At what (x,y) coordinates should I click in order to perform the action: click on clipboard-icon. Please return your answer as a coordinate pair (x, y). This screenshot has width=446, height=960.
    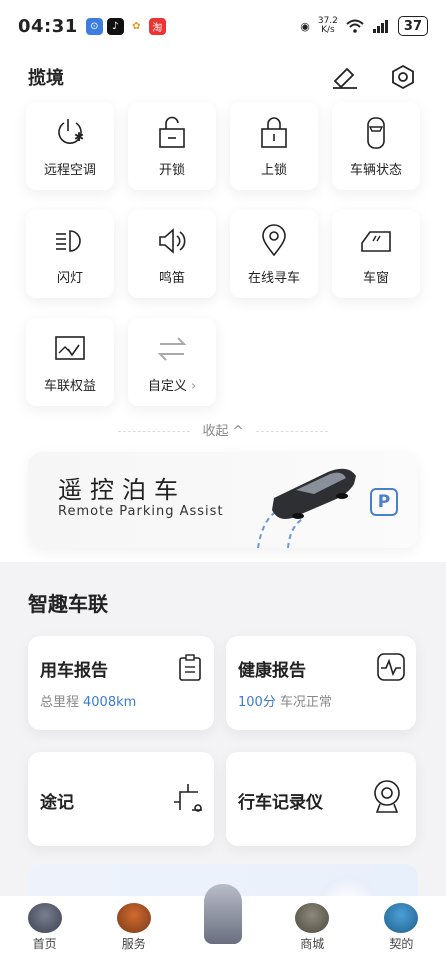
    Looking at the image, I should click on (190, 667).